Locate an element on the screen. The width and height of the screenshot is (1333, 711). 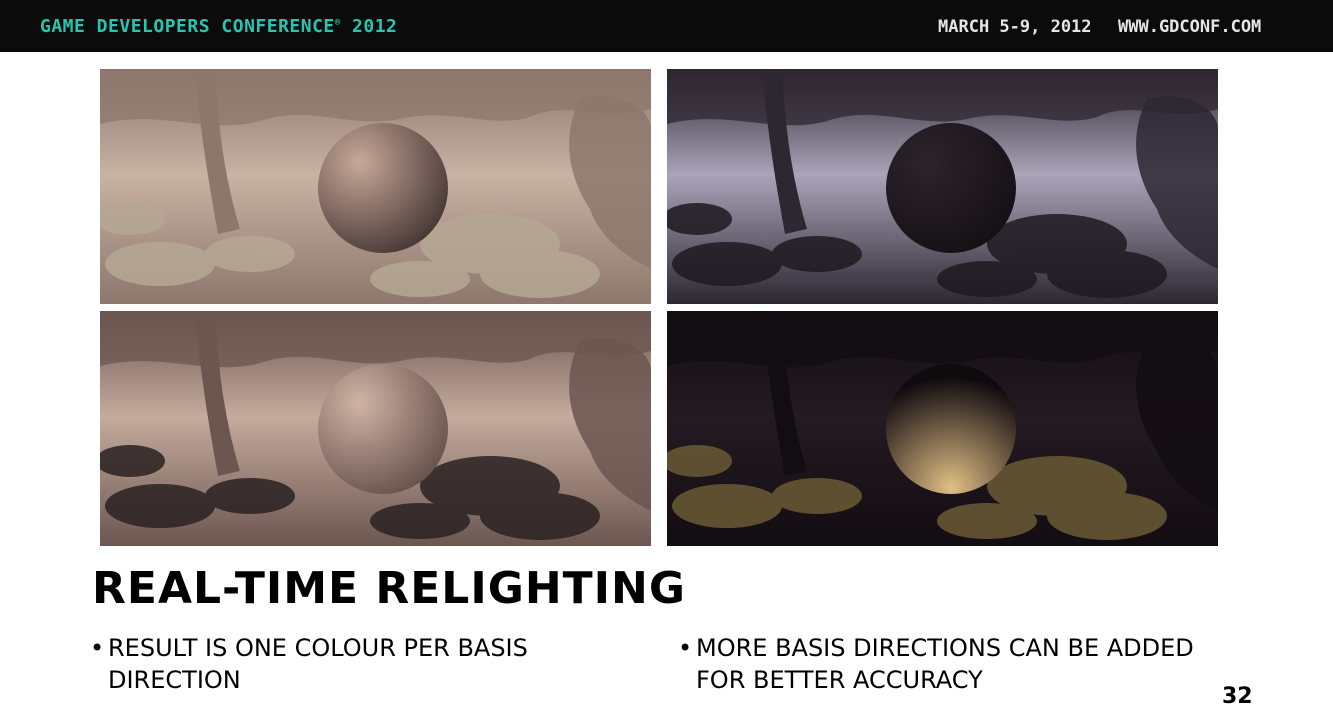
conference-title: GAME DEVELOPERS CONFERENCE® 2012 is located at coordinates (218, 26).